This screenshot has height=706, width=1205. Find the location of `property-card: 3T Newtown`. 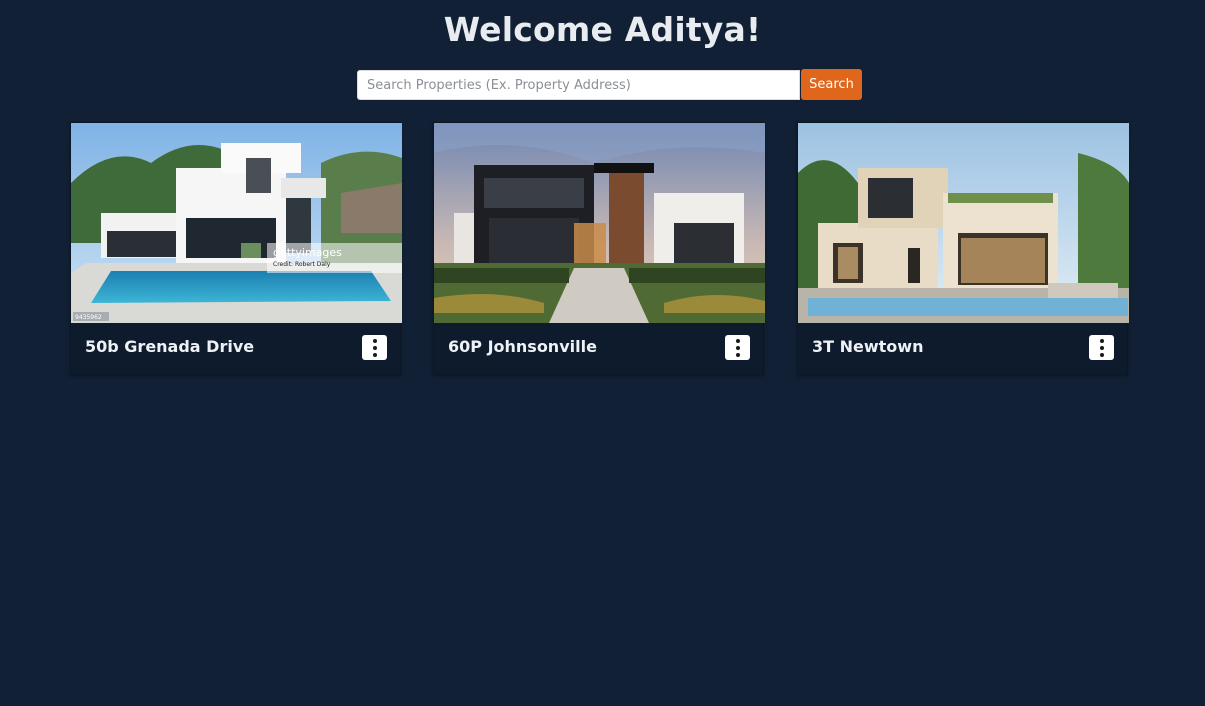

property-card: 3T Newtown is located at coordinates (963, 248).